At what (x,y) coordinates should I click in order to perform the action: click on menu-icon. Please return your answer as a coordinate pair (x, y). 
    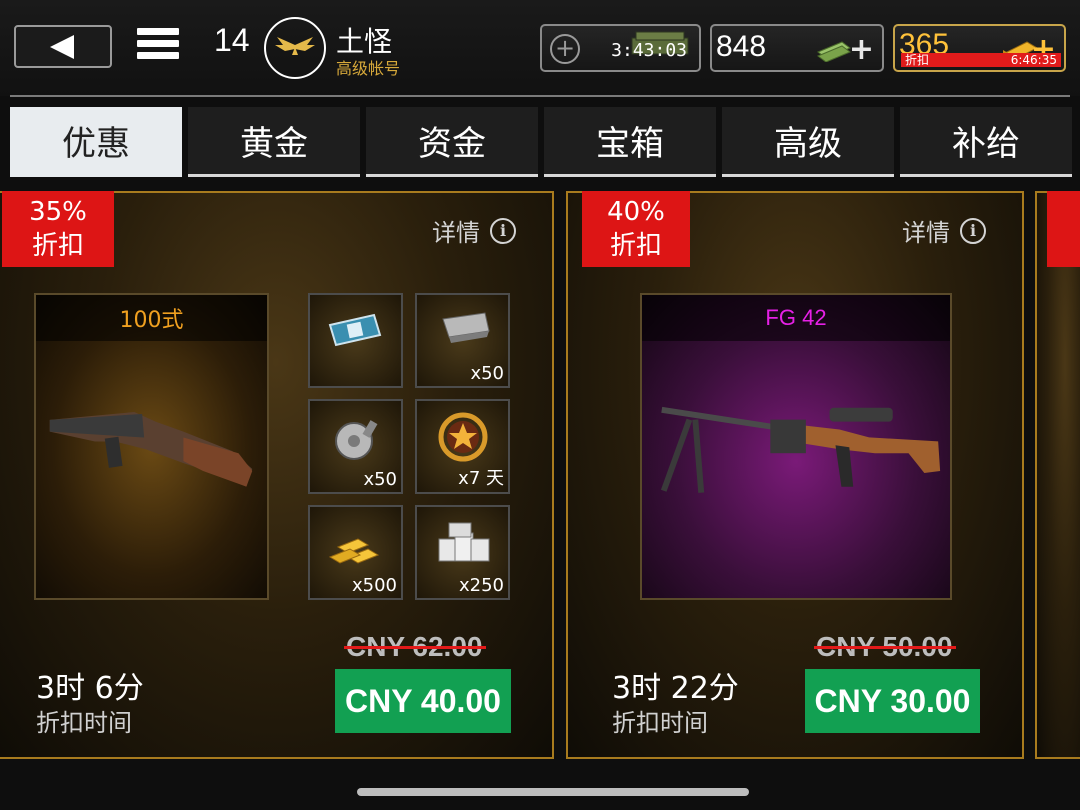
    Looking at the image, I should click on (158, 47).